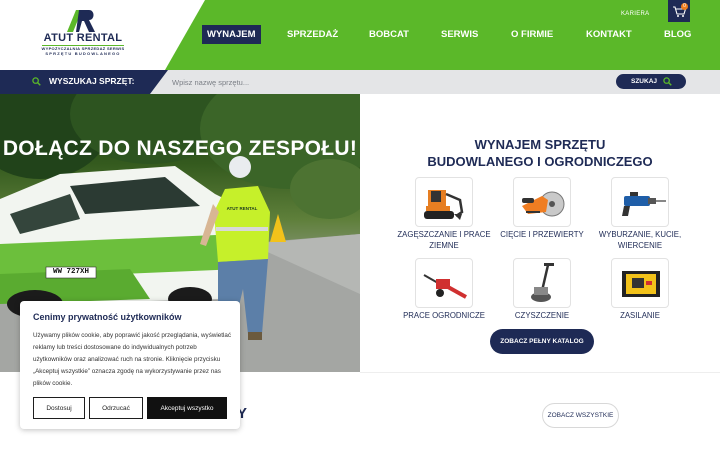 The image size is (720, 450). I want to click on category-label-gardening: PRACE OGRODNICZE, so click(444, 315).